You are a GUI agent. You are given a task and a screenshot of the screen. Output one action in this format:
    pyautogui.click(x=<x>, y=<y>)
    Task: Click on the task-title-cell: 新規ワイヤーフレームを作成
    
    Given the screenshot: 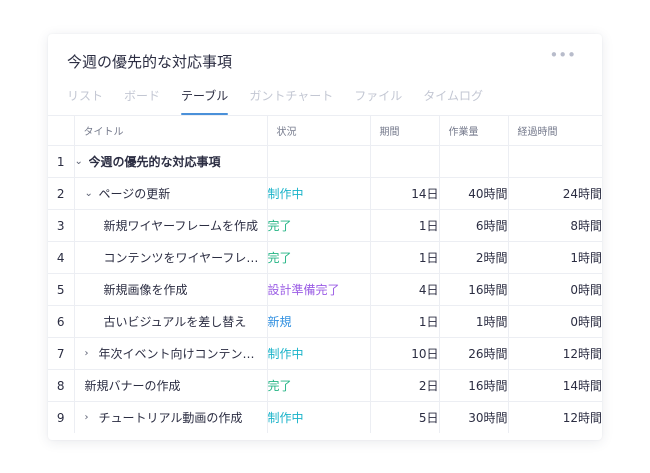 What is the action you would take?
    pyautogui.click(x=171, y=225)
    